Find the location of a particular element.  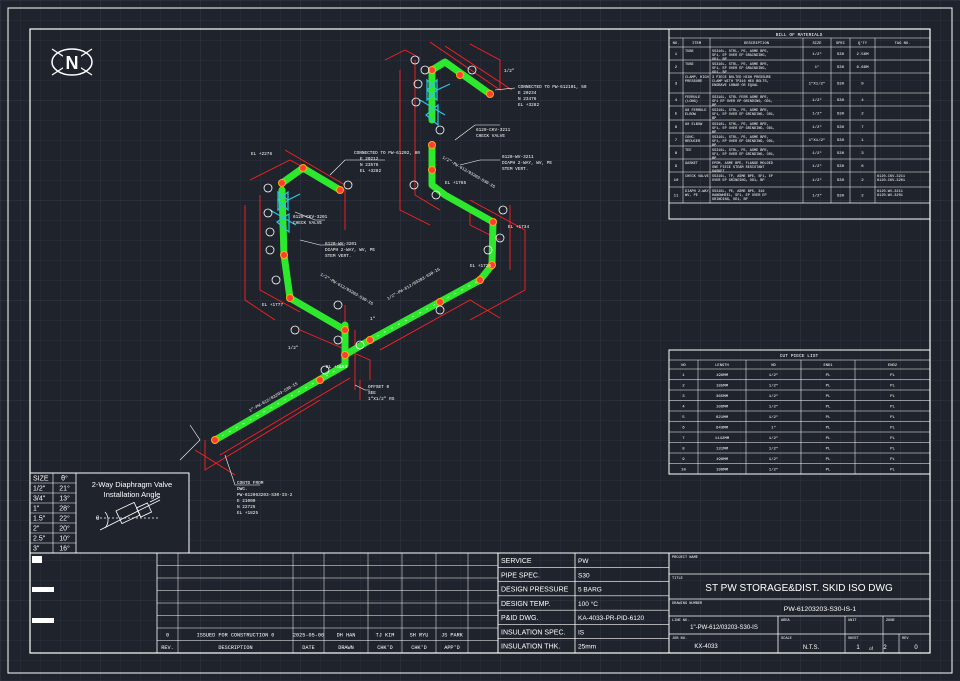

revision-cell: SH RYU is located at coordinates (419, 636).